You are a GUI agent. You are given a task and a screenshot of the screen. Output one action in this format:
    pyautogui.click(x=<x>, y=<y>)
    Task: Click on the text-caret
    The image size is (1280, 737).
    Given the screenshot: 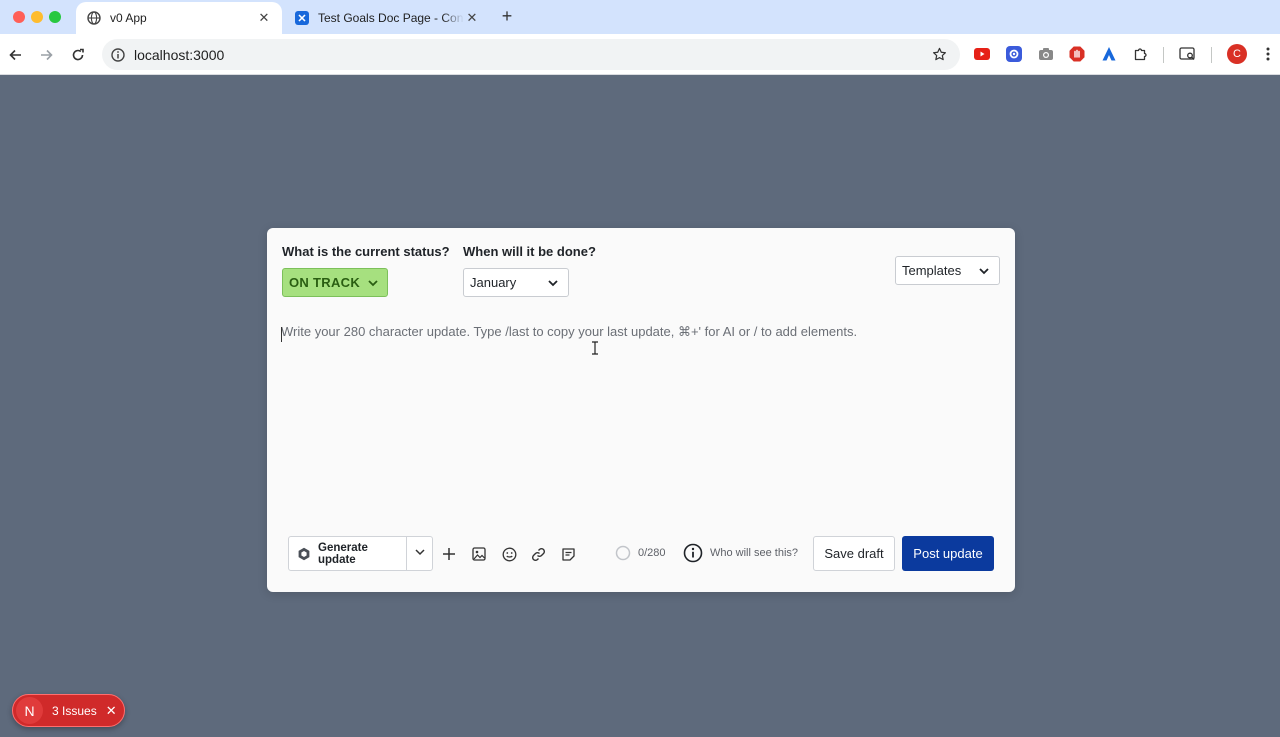 What is the action you would take?
    pyautogui.click(x=281, y=334)
    